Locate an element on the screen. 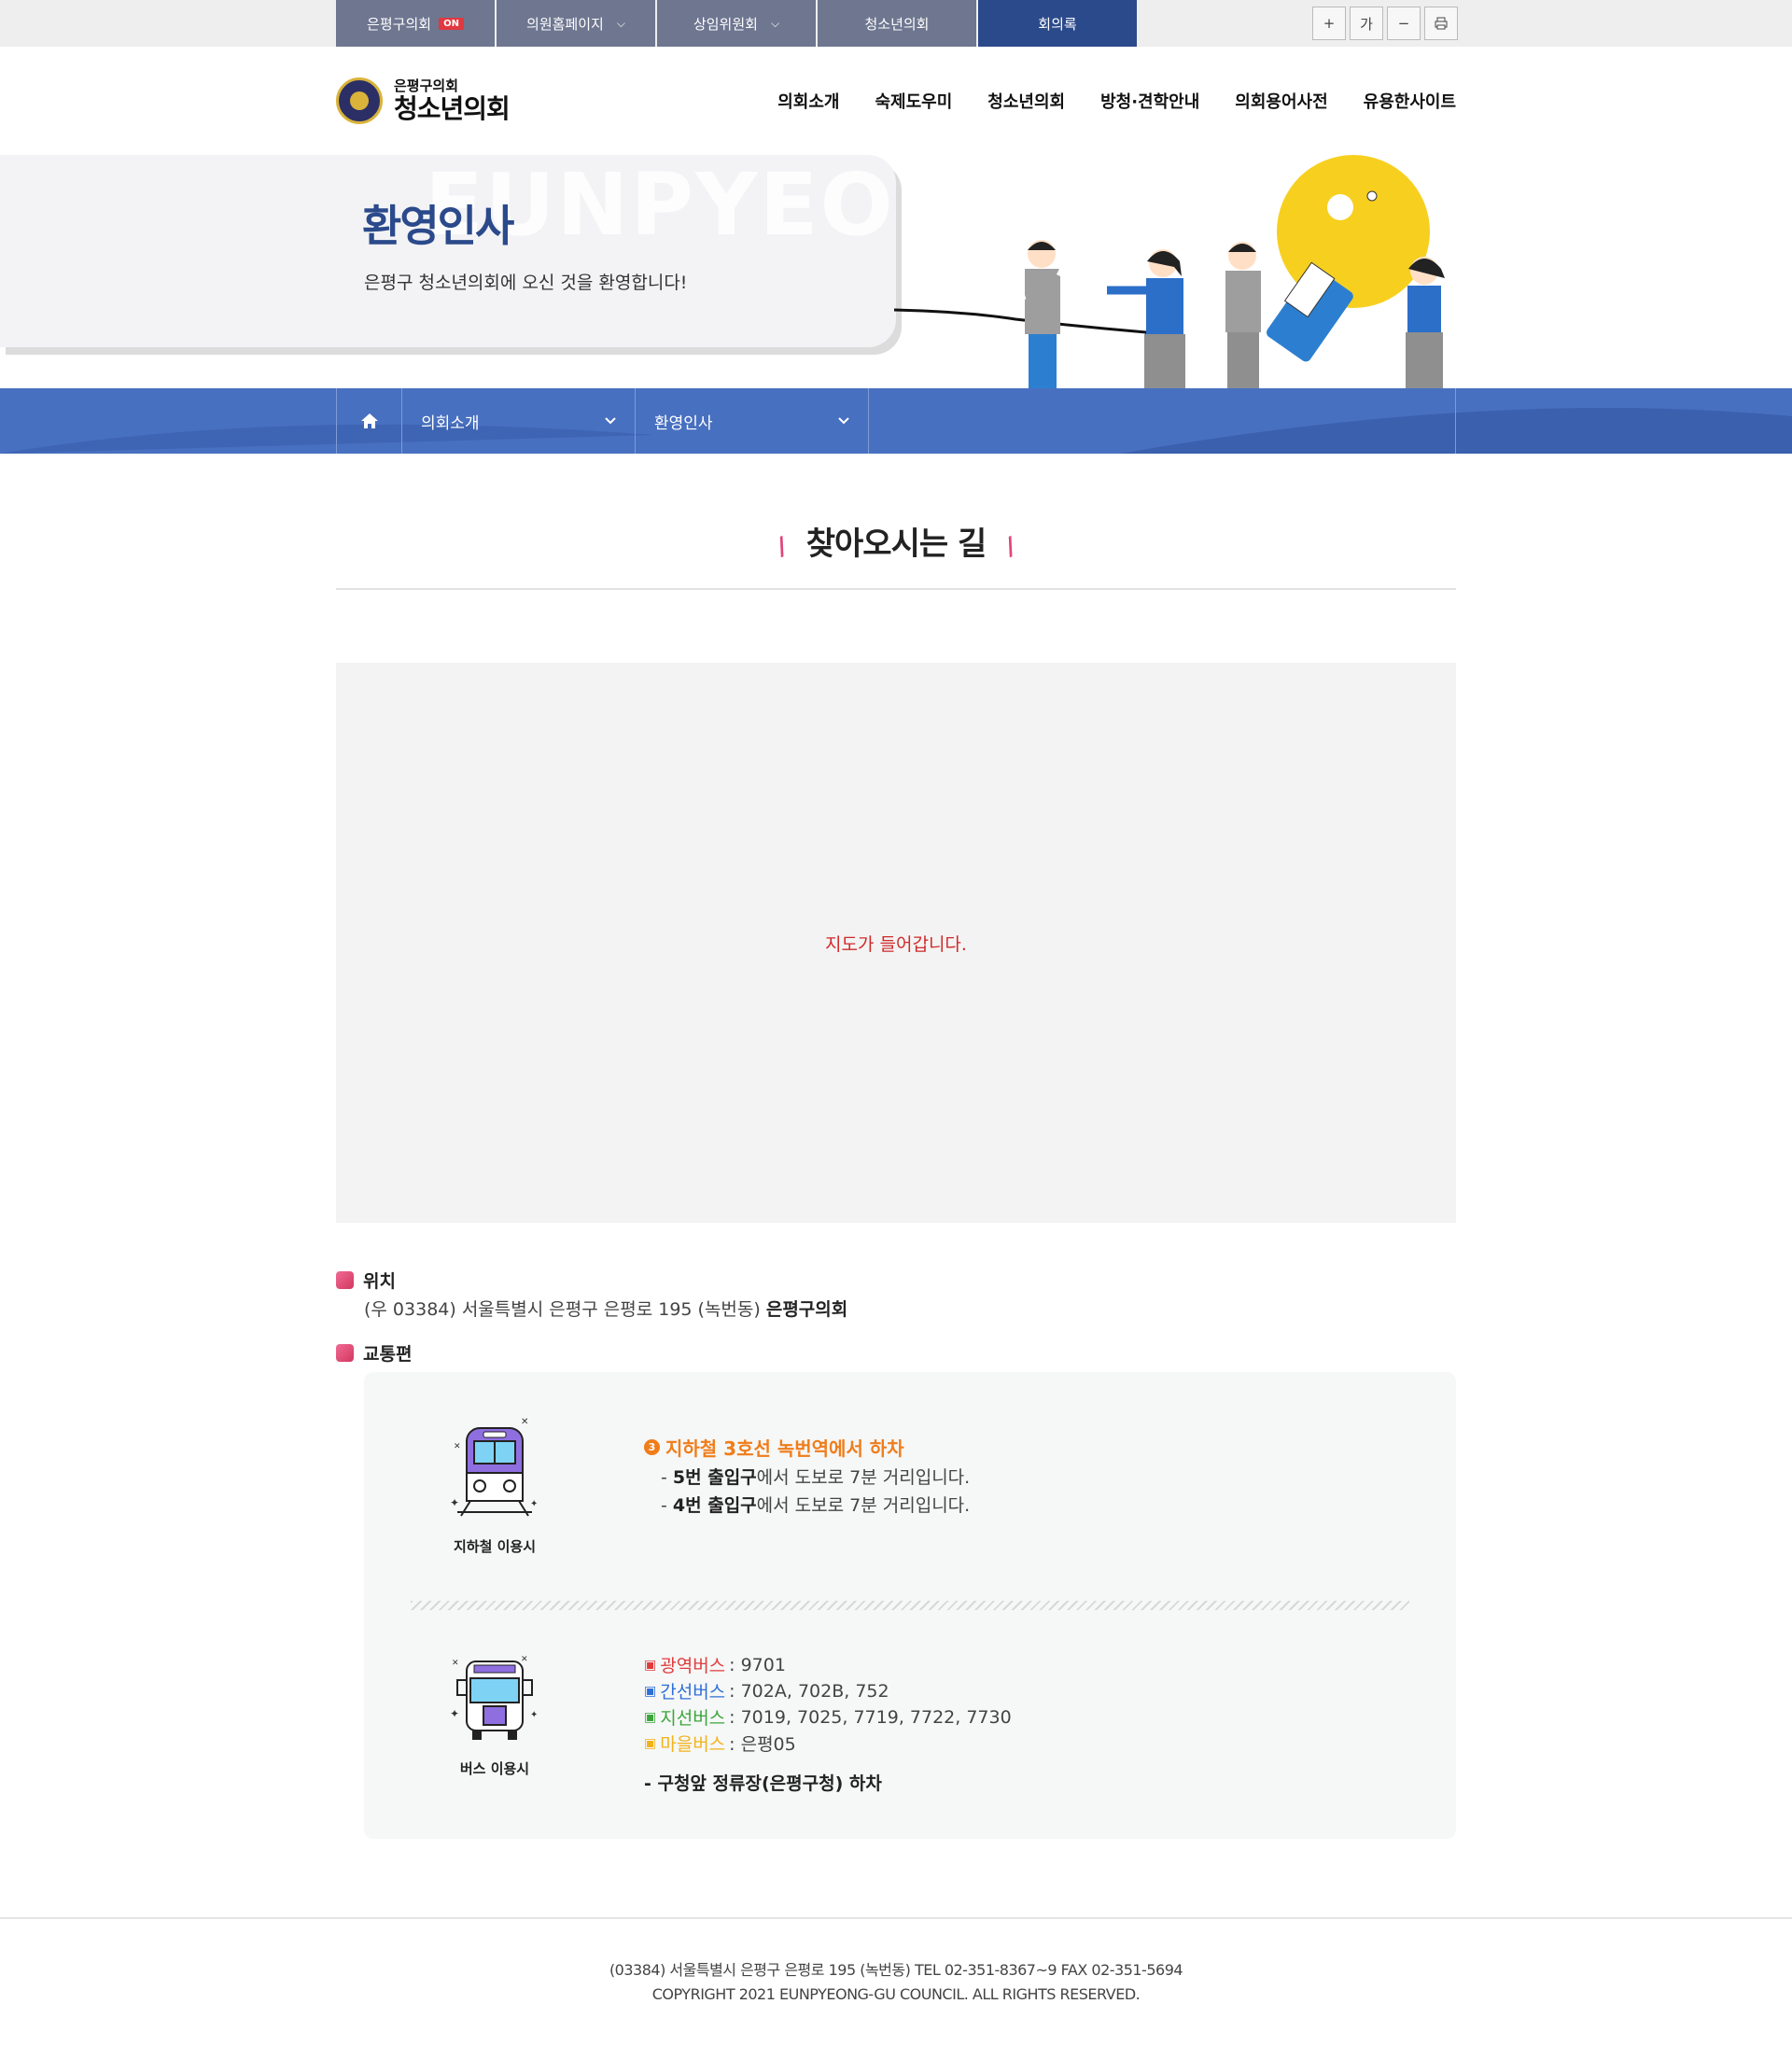  logo-subtitle: 은평구의회 is located at coordinates (426, 85).